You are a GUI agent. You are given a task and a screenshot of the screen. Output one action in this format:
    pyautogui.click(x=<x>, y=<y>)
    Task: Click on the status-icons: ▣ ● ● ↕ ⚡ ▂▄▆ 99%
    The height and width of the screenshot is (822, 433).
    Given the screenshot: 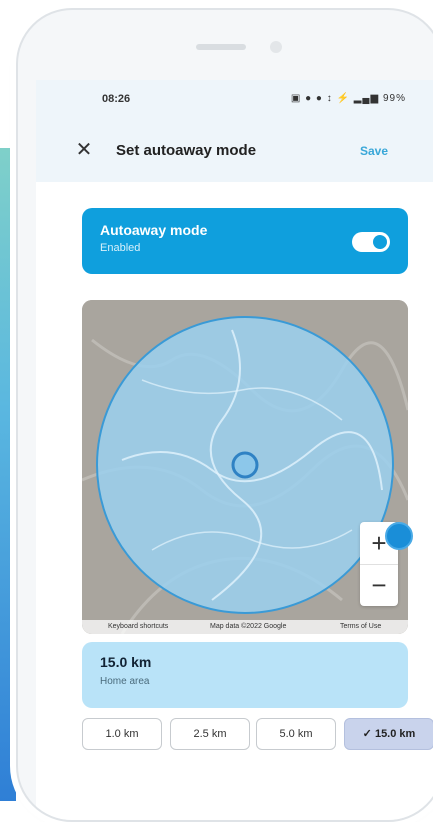 What is the action you would take?
    pyautogui.click(x=348, y=98)
    